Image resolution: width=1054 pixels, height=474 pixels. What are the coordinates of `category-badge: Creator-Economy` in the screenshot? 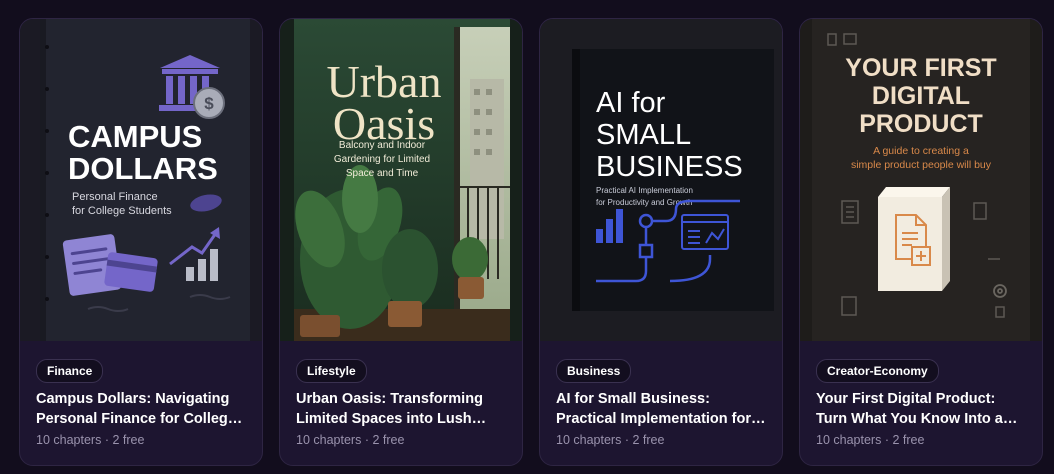 It's located at (877, 371).